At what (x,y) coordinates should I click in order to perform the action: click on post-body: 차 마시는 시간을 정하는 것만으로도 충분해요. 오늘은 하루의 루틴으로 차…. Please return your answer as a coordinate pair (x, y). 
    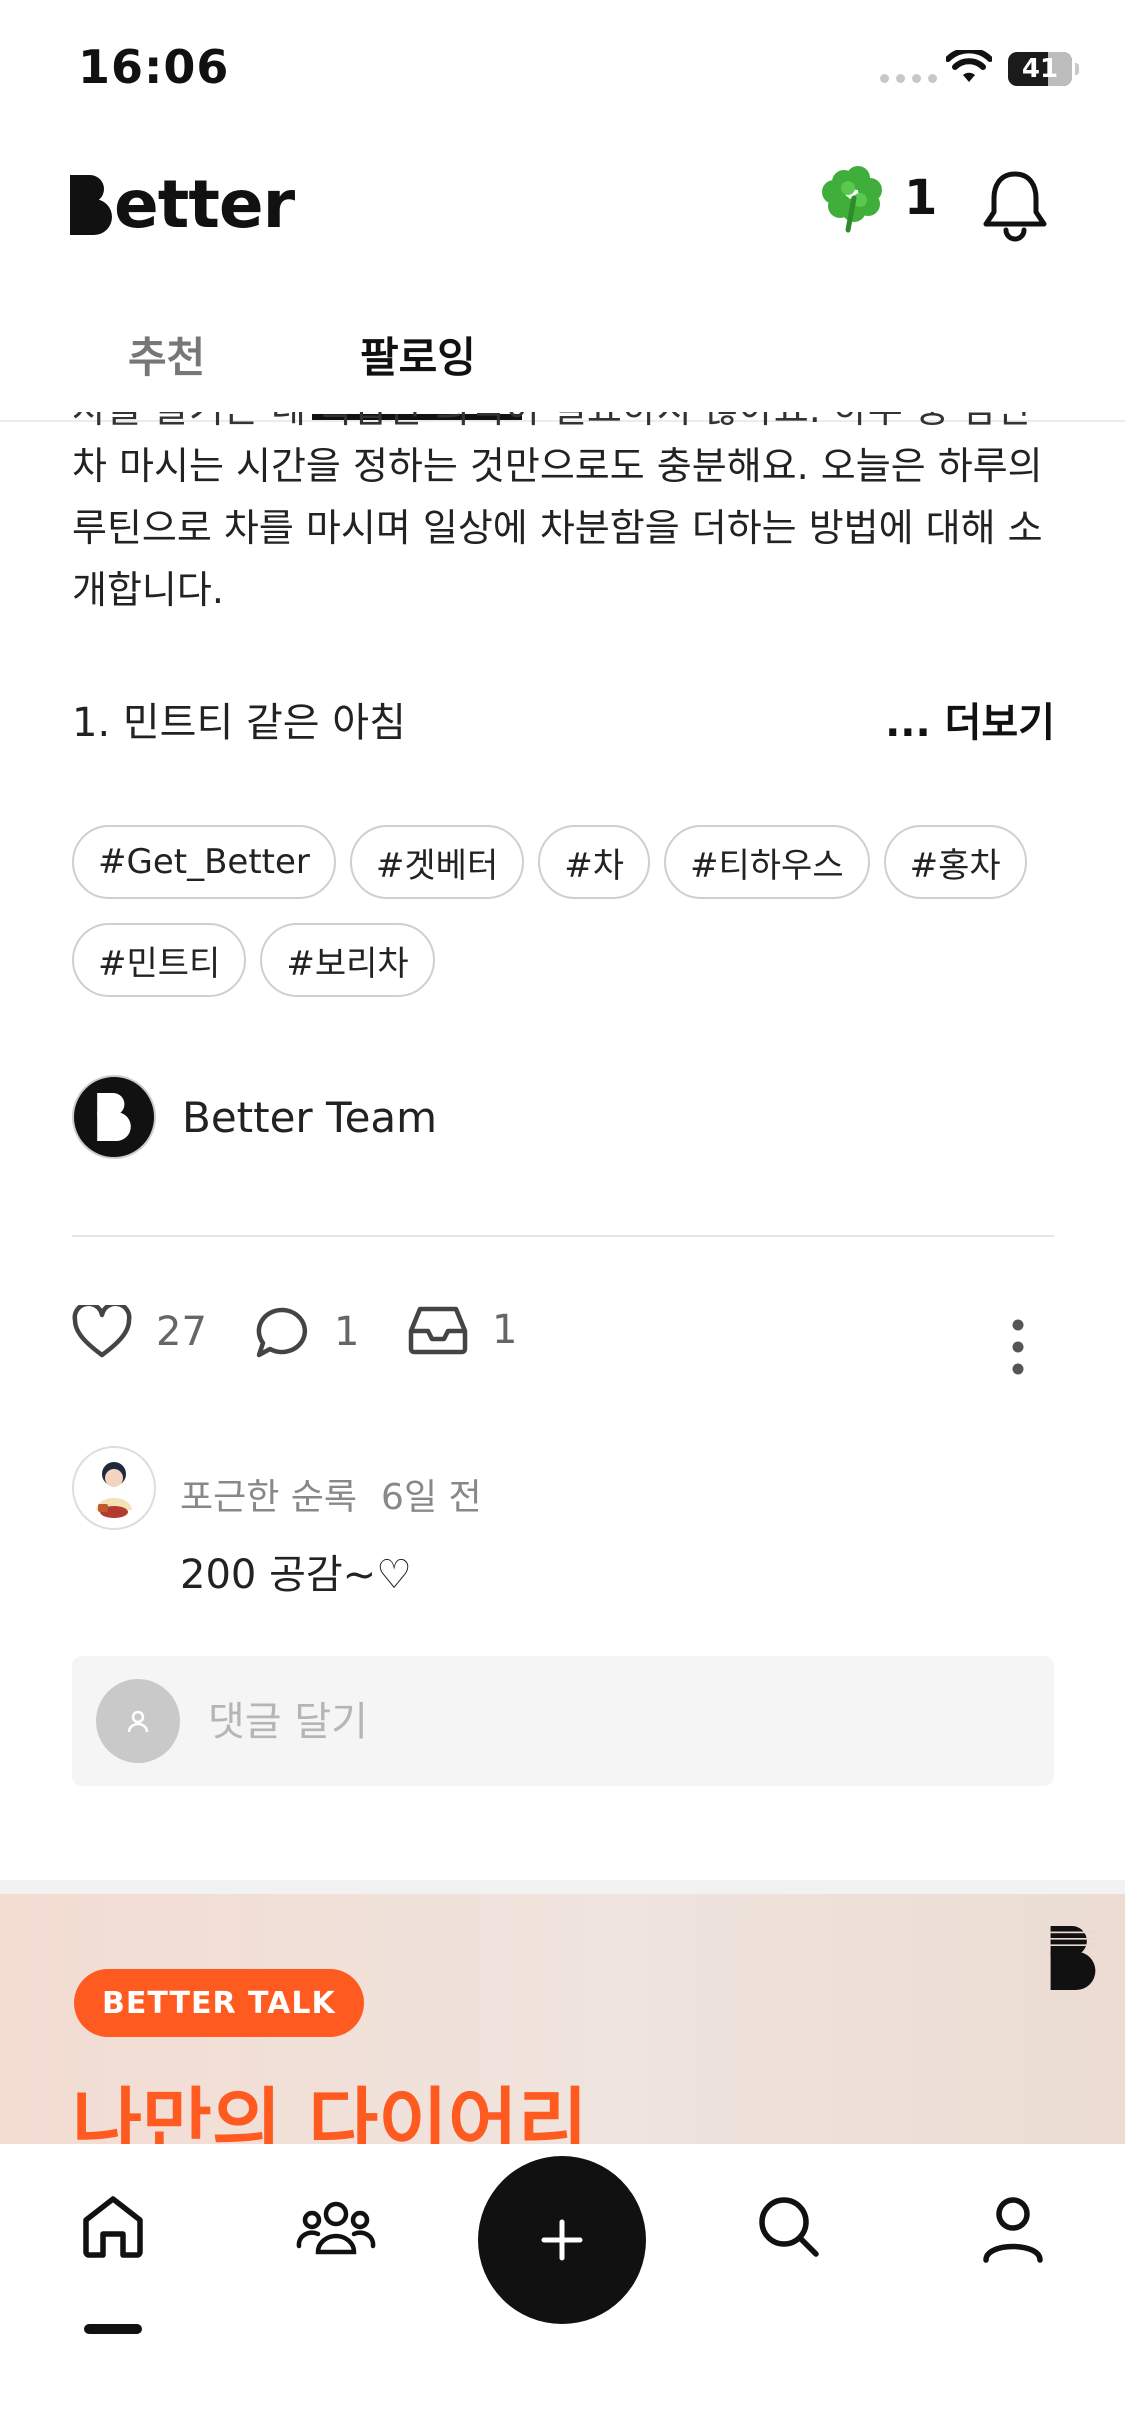
    Looking at the image, I should click on (557, 528).